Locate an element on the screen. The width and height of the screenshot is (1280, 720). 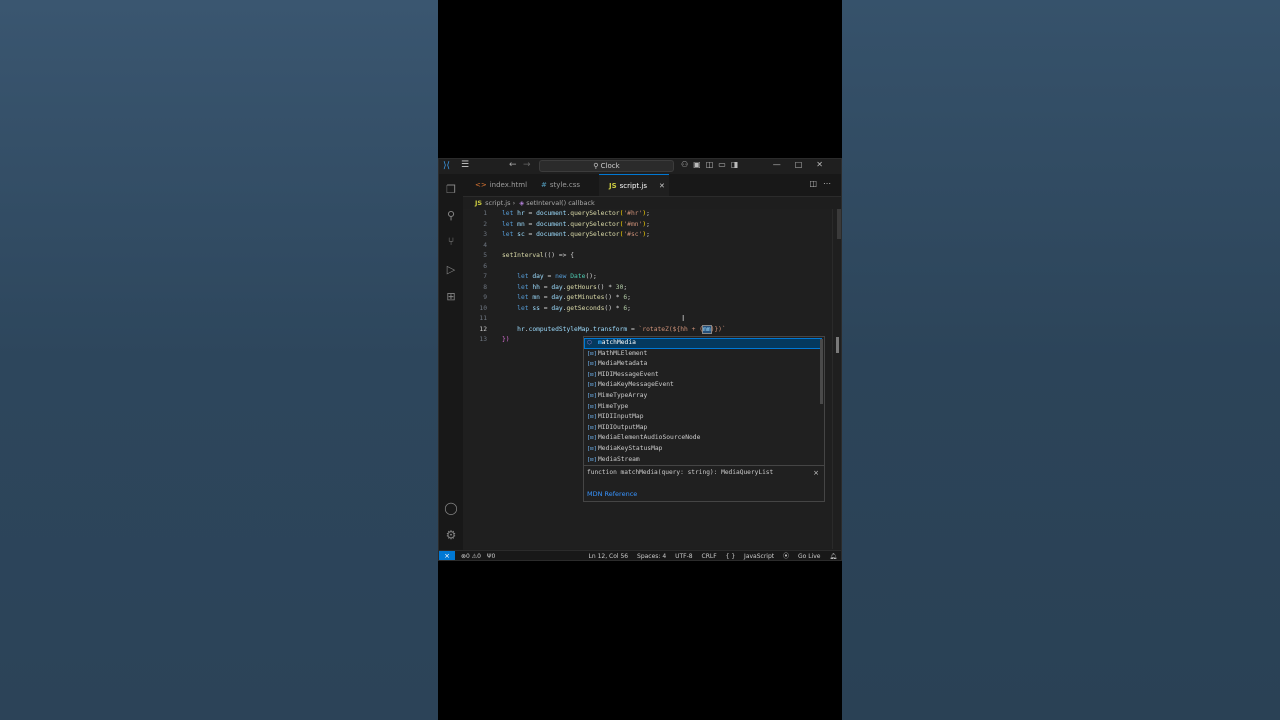
mouse-cursor-icon: I is located at coordinates (683, 318).